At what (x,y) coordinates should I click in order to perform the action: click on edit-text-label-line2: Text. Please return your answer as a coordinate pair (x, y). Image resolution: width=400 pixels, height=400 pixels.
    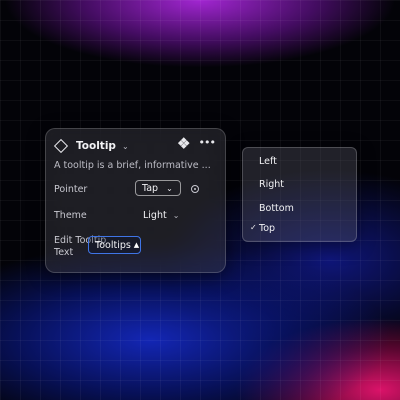
    Looking at the image, I should click on (64, 252).